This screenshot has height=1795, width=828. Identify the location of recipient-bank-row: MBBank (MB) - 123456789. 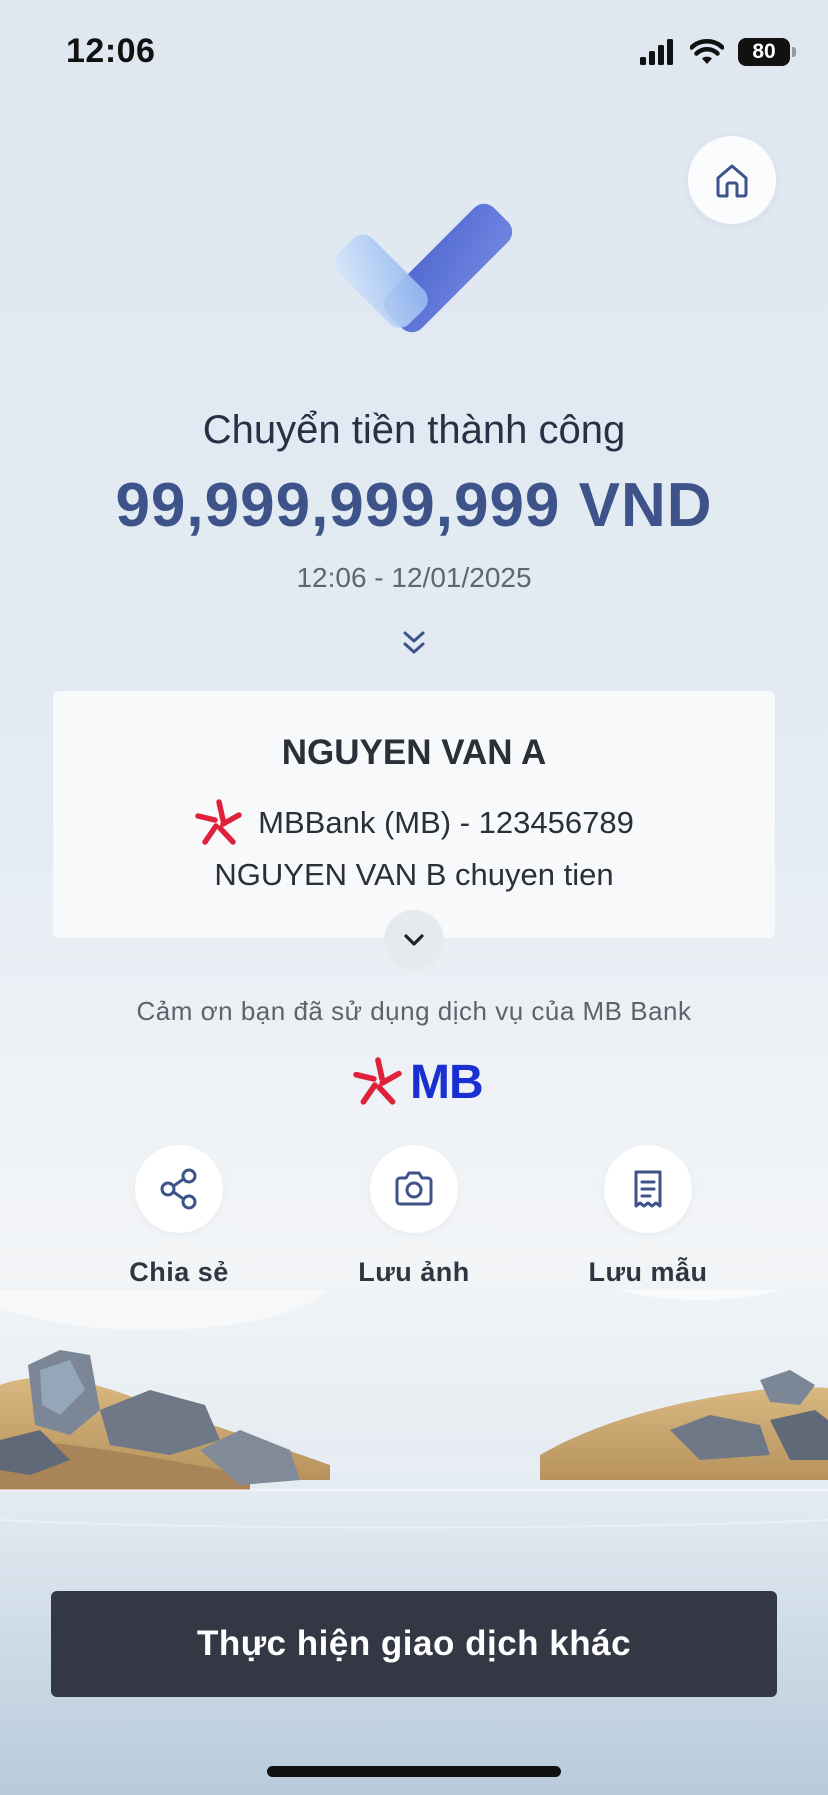
(414, 823).